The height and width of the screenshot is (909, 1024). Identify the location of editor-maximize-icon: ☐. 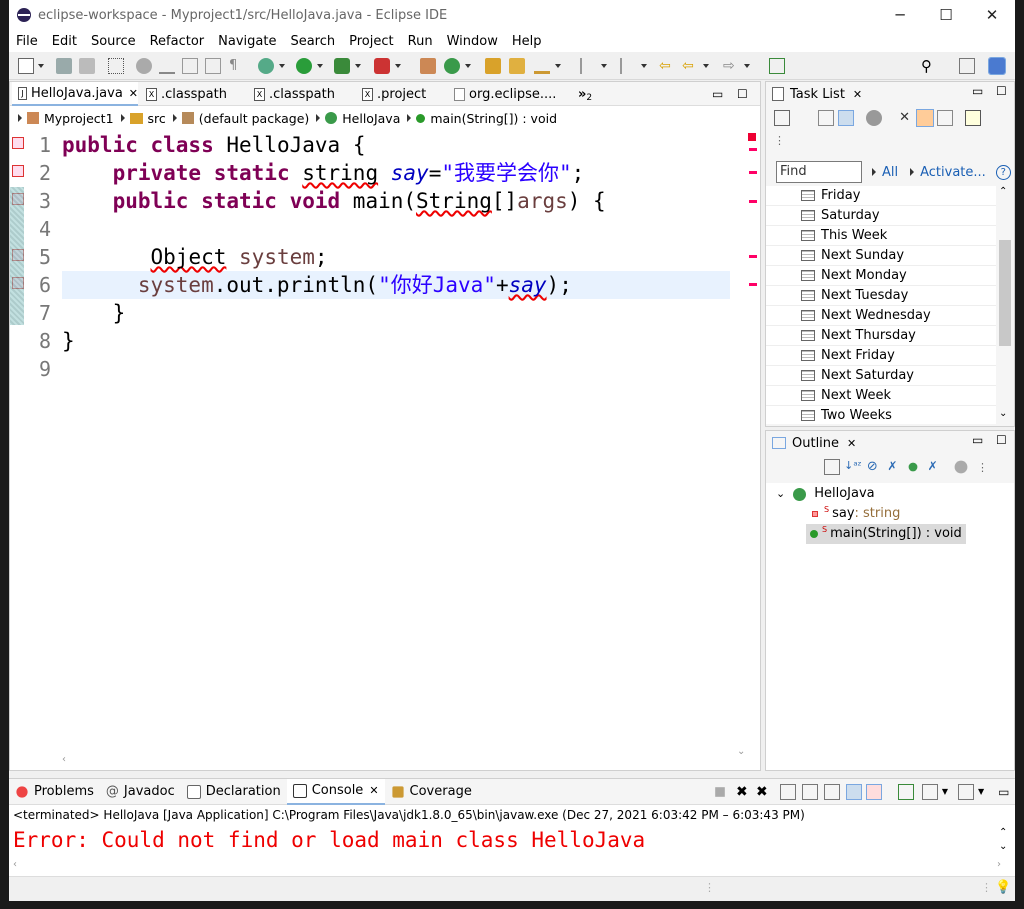
(742, 94).